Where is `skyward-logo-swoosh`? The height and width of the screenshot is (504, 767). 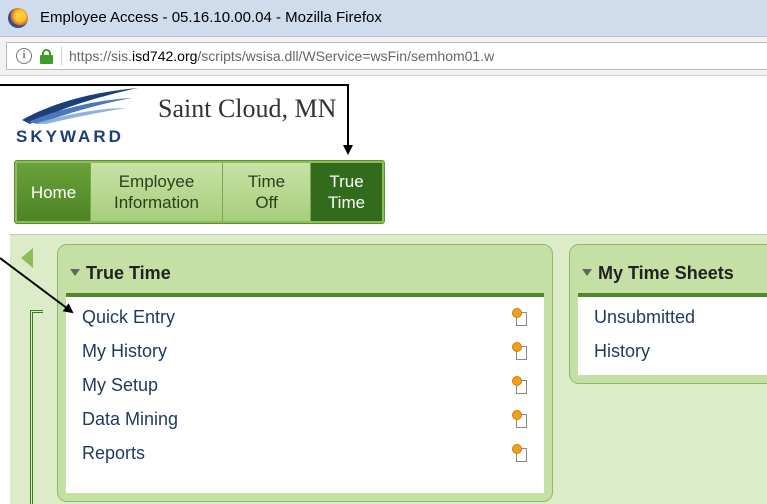
skyward-logo-swoosh is located at coordinates (80, 106).